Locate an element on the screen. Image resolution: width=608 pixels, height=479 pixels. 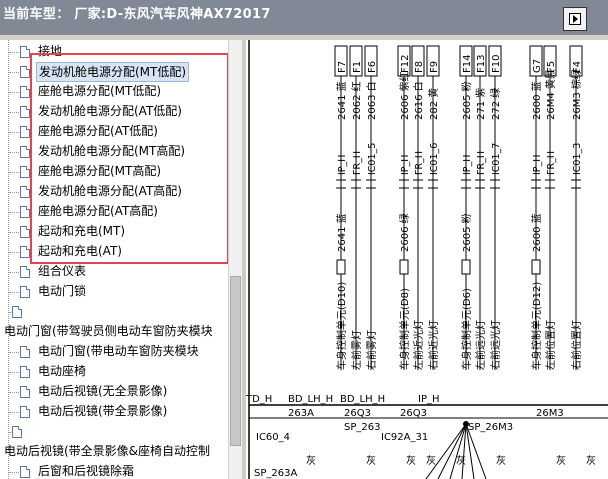
tree-item-label: 电动后视镜(带全景影像) is located at coordinates (103, 411).